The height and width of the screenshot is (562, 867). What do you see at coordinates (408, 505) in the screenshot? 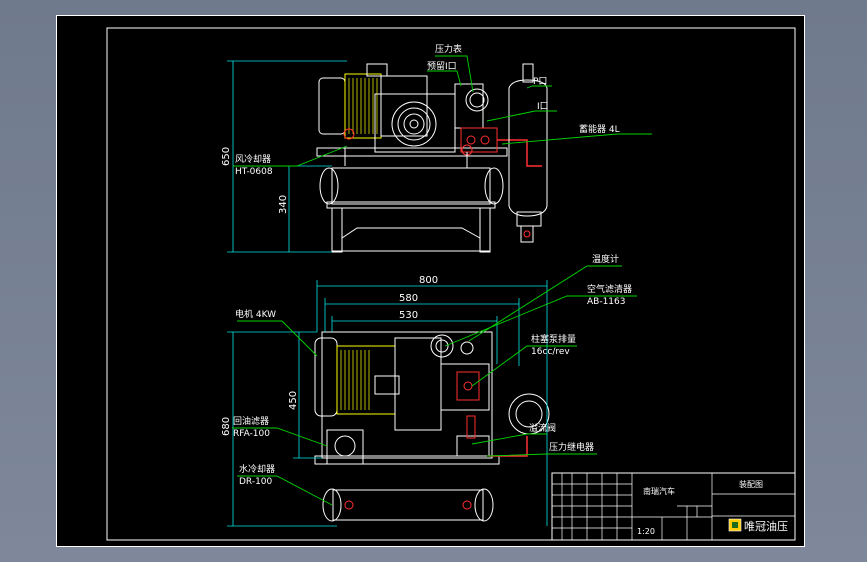
I see `top-water-cooler` at bounding box center [408, 505].